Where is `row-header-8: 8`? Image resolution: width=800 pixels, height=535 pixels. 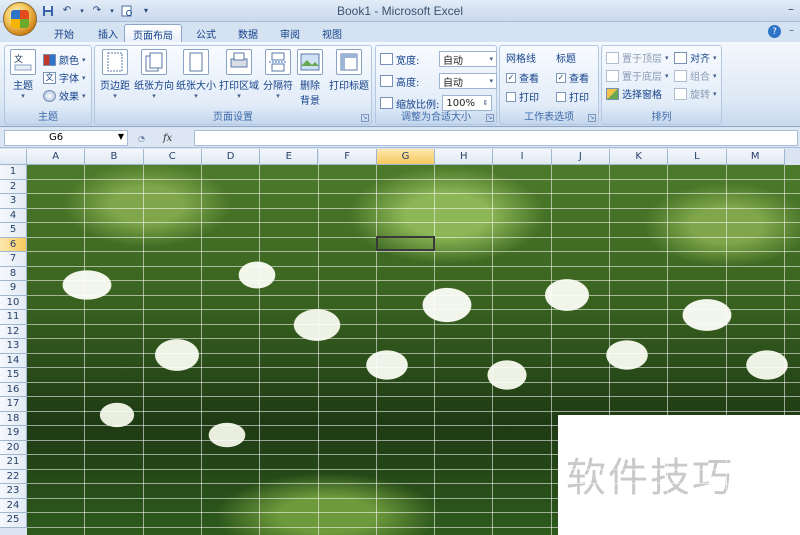 row-header-8: 8 is located at coordinates (13, 273).